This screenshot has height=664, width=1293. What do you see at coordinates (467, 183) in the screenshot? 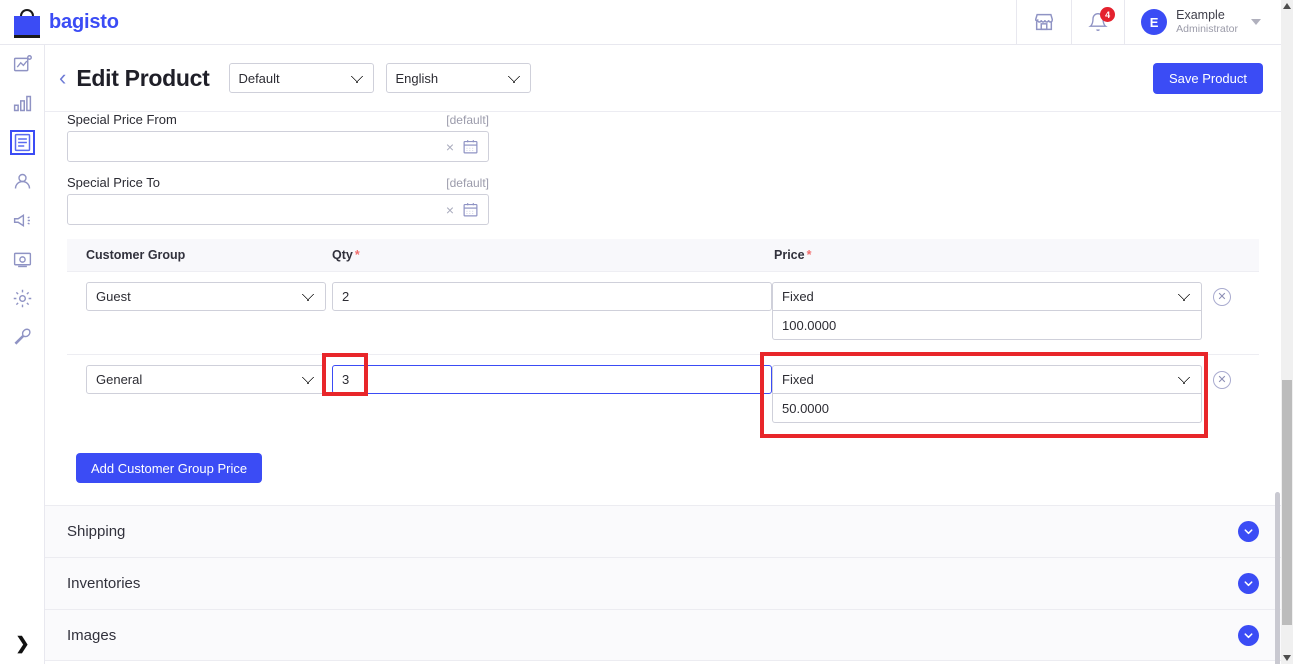
I see `special-price-to-default-tag: [default]` at bounding box center [467, 183].